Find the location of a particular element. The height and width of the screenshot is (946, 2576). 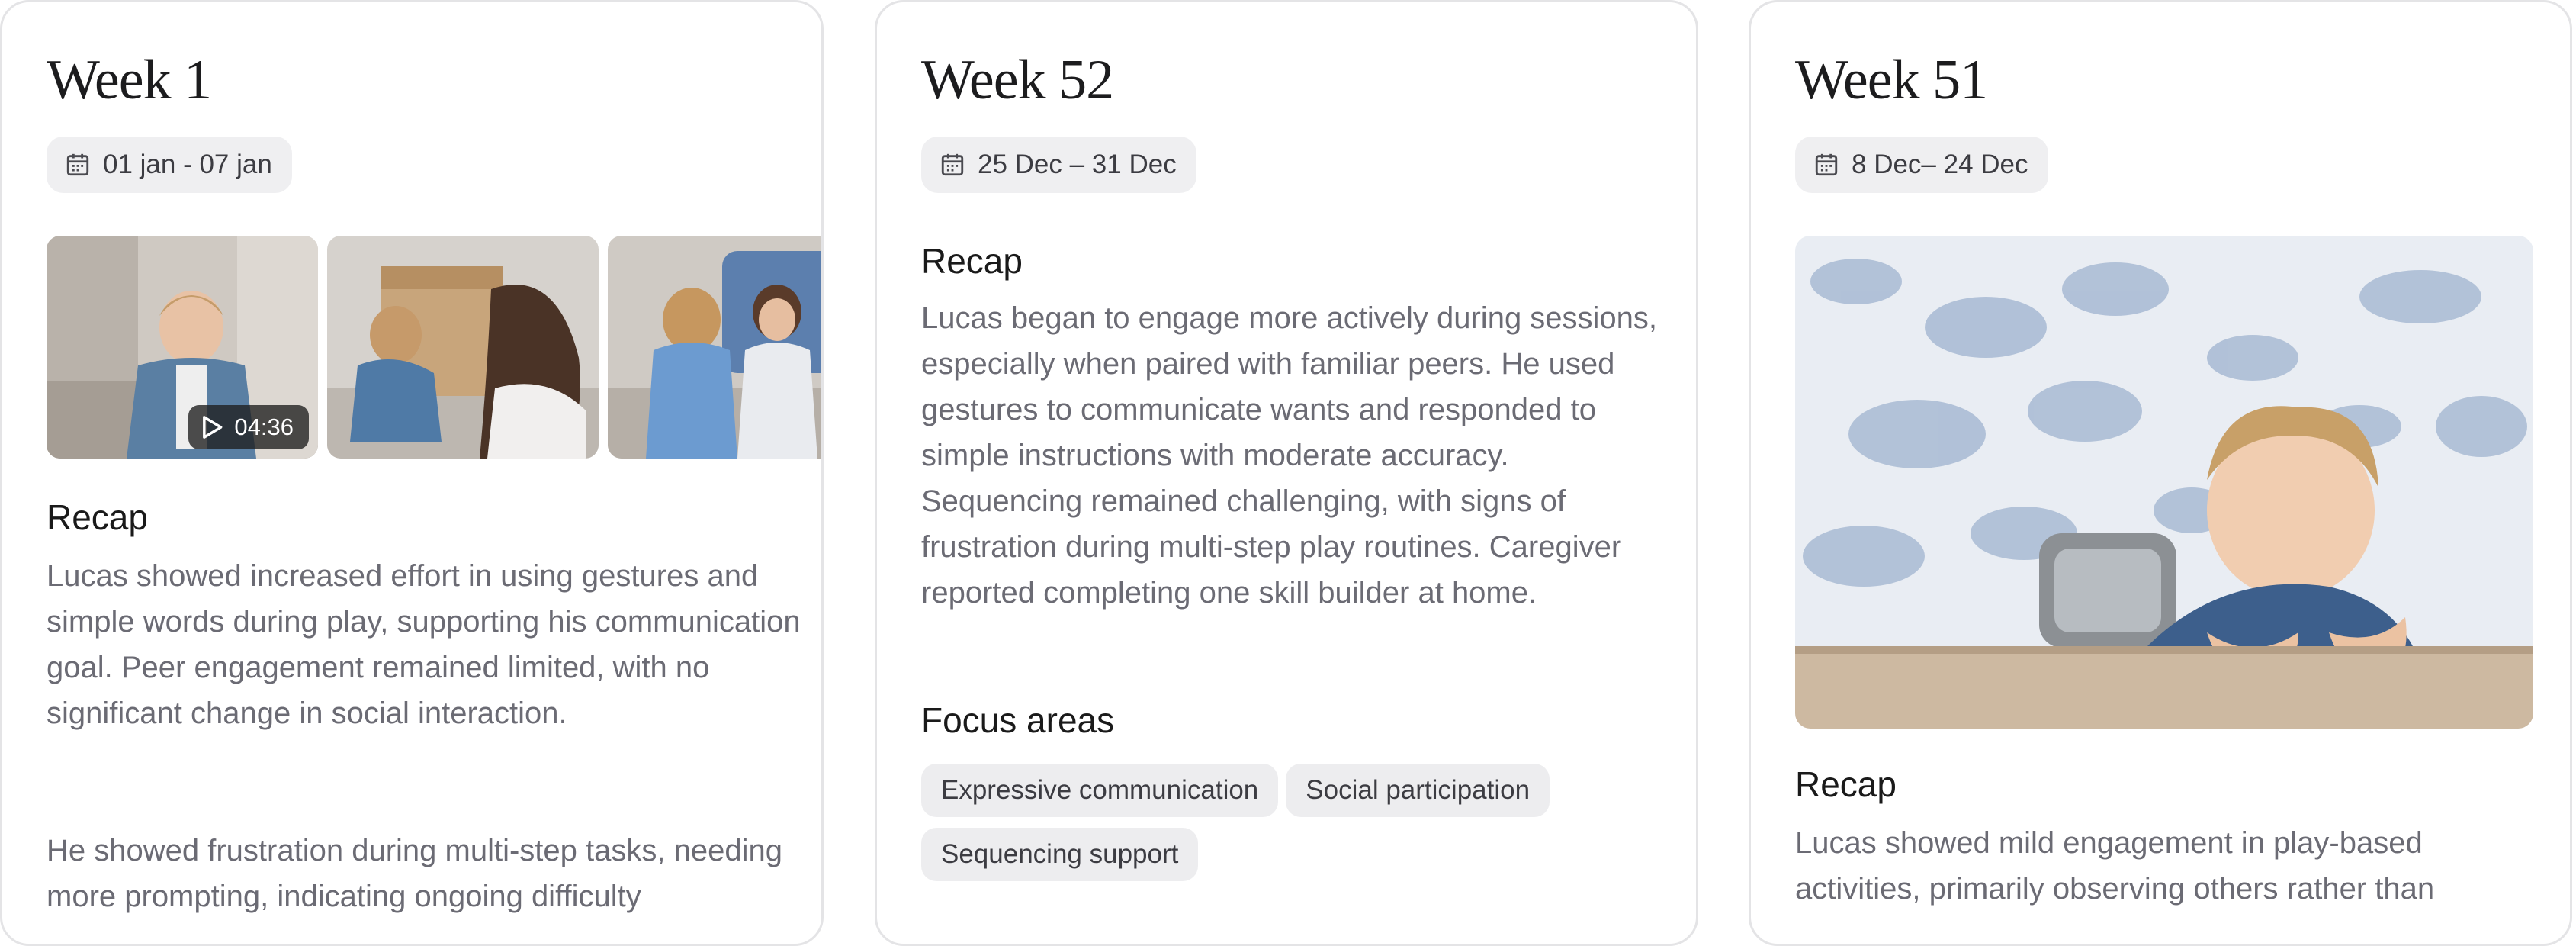

focus-area-chip: Expressive communication is located at coordinates (1100, 791).